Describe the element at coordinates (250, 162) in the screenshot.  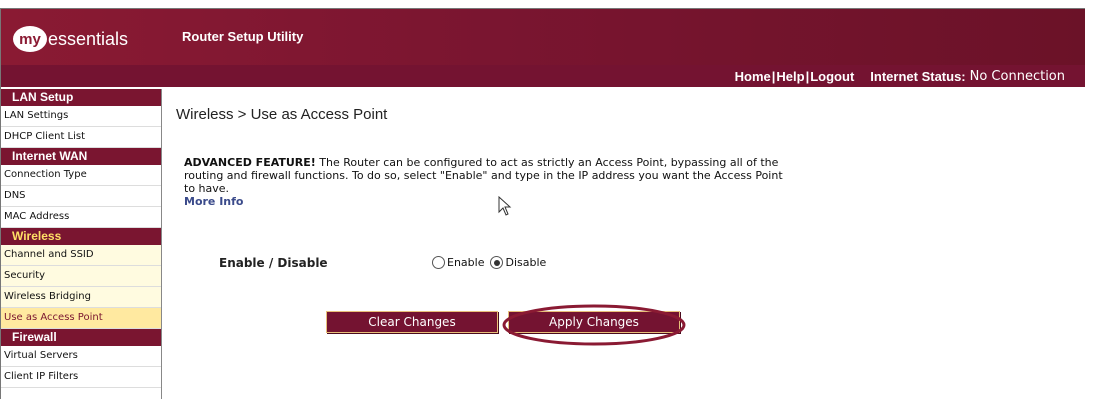
I see `advanced-feature-label: ADVANCED FEATURE!` at that location.